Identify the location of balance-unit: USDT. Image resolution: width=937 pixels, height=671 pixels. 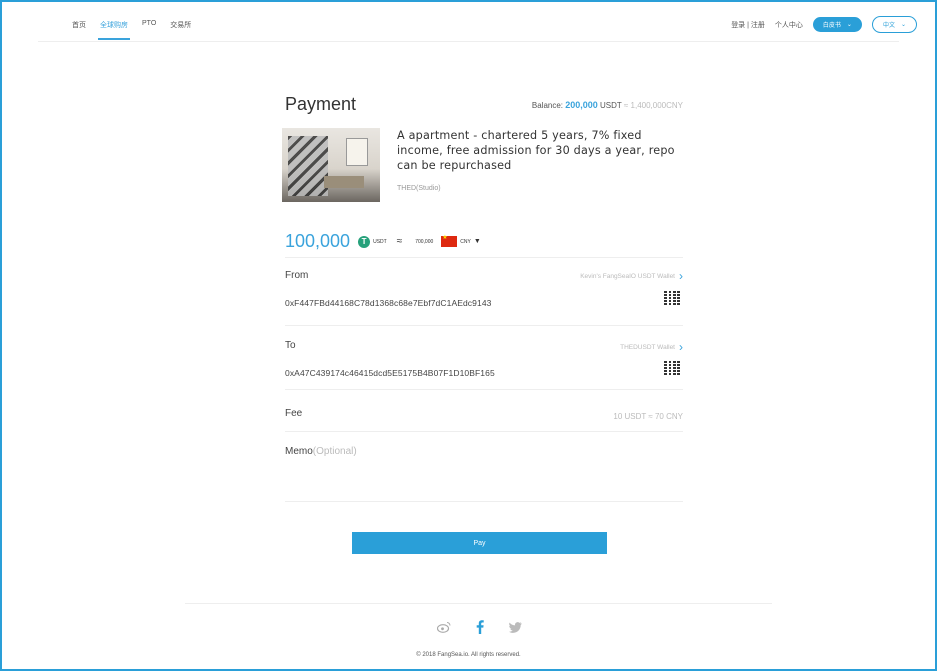
(611, 105).